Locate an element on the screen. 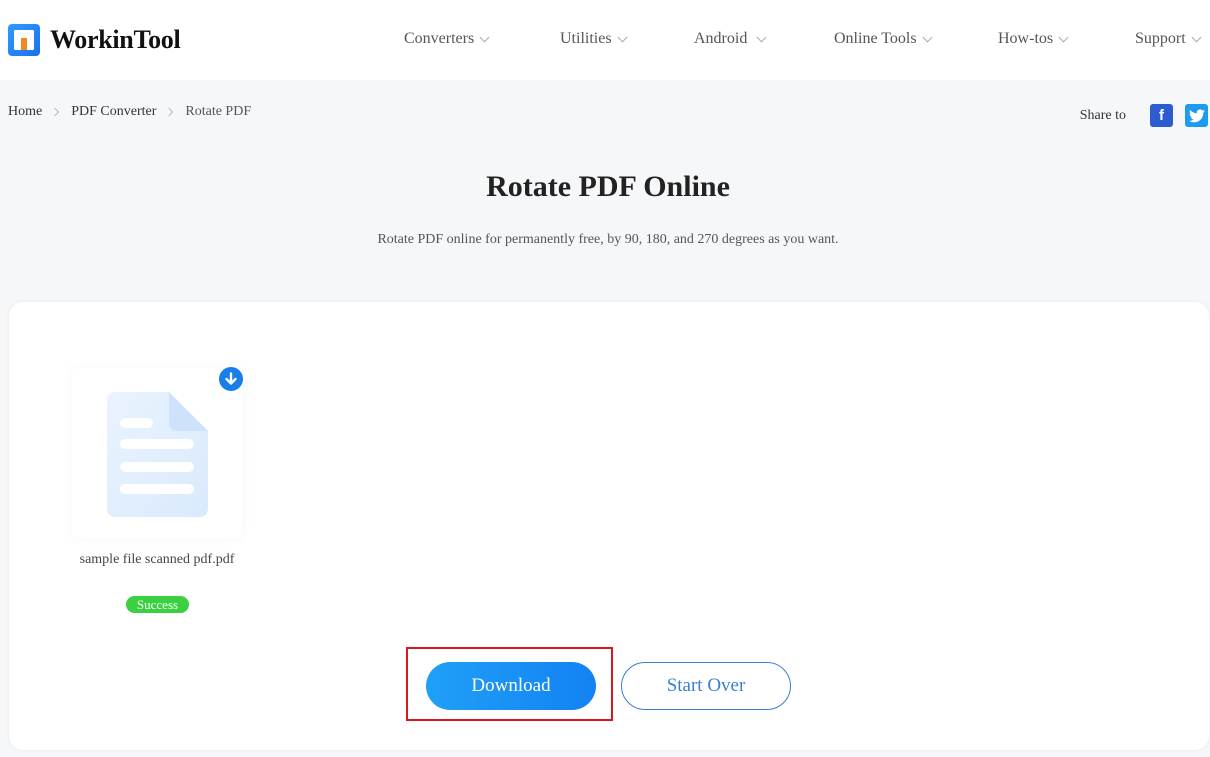  start-over-button: Start Over is located at coordinates (706, 686).